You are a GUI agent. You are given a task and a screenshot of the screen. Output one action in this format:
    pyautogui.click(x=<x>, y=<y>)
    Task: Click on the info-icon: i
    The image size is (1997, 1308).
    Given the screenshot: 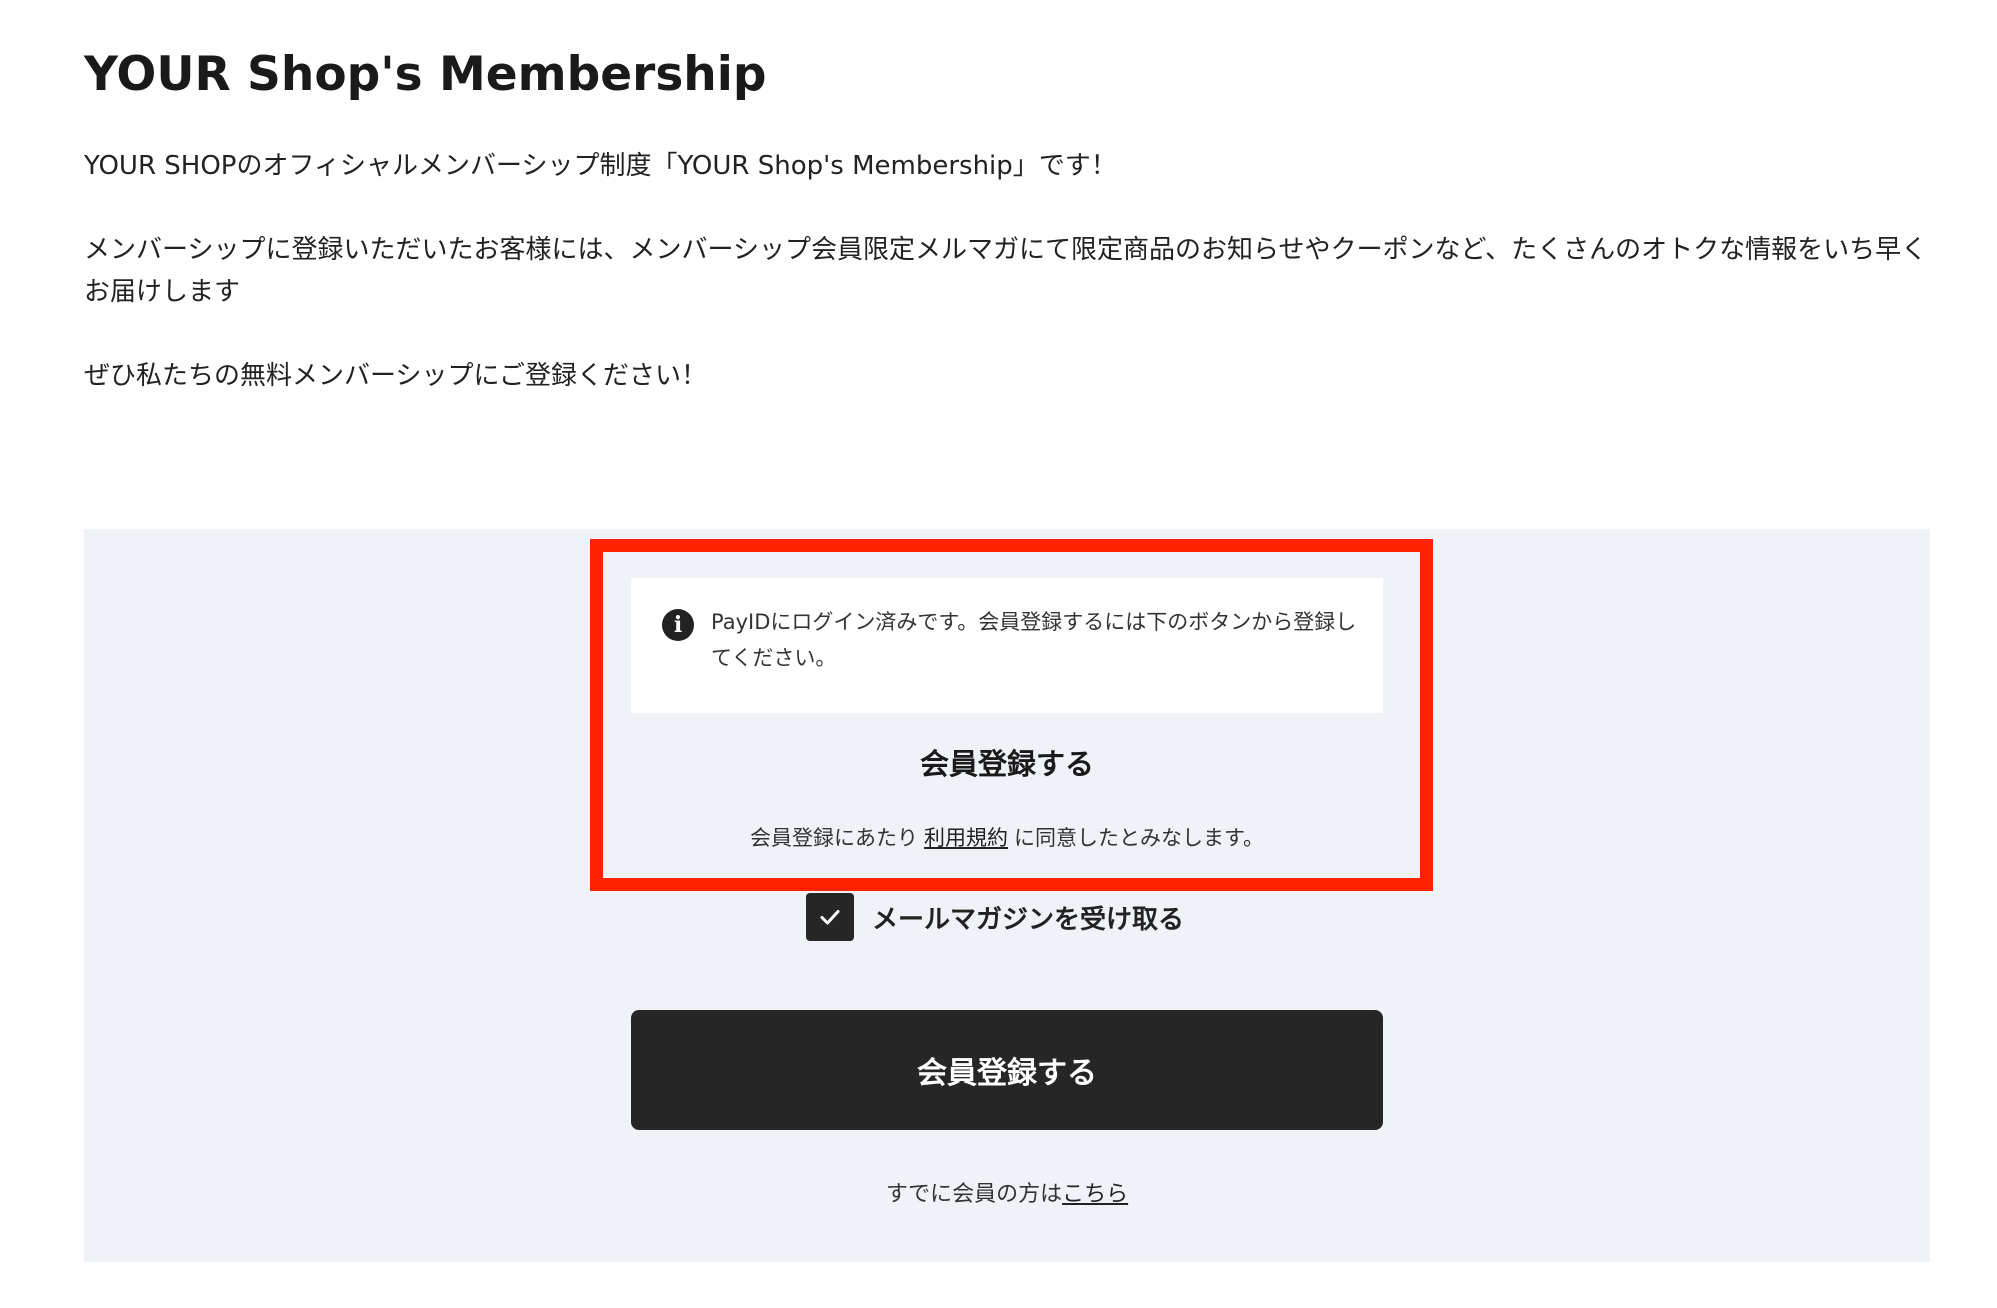 What is the action you would take?
    pyautogui.click(x=678, y=625)
    